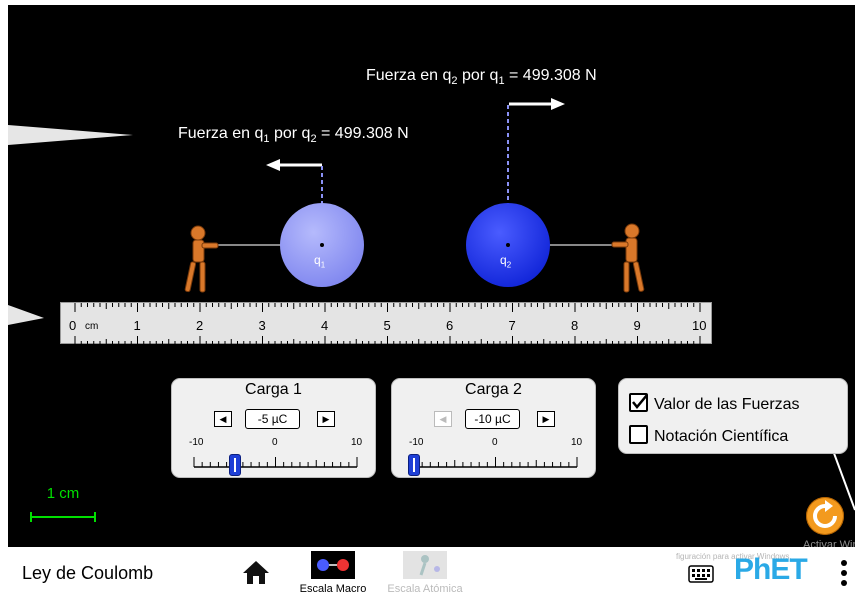 The width and height of the screenshot is (855, 605). What do you see at coordinates (721, 436) in the screenshot?
I see `sci-notation-label: Notación Científica` at bounding box center [721, 436].